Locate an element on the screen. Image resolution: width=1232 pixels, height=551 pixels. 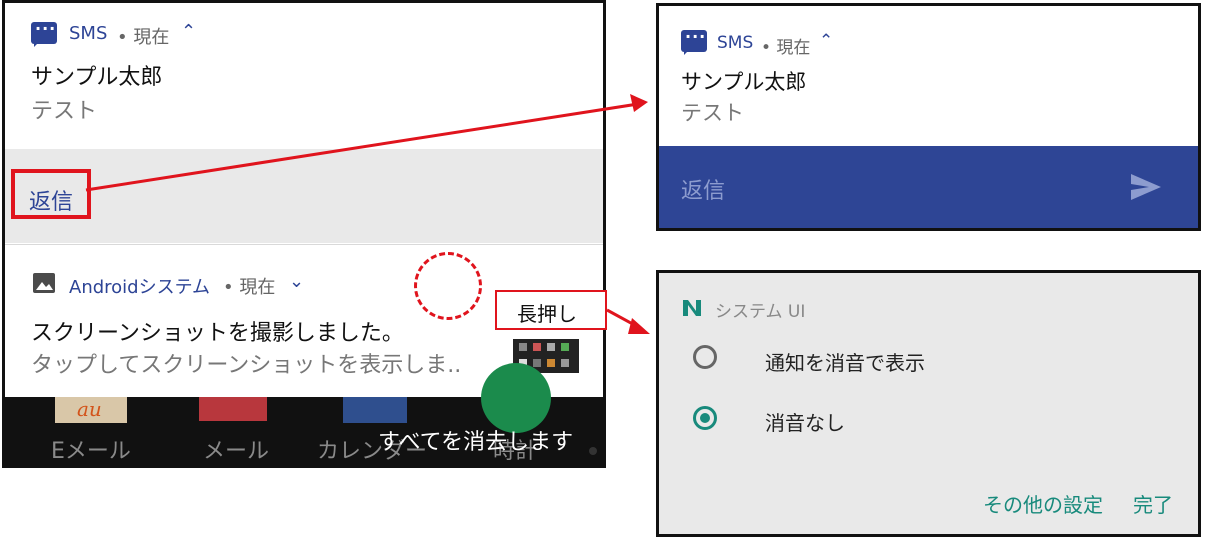
arrowhead-settings is located at coordinates (639, 326).